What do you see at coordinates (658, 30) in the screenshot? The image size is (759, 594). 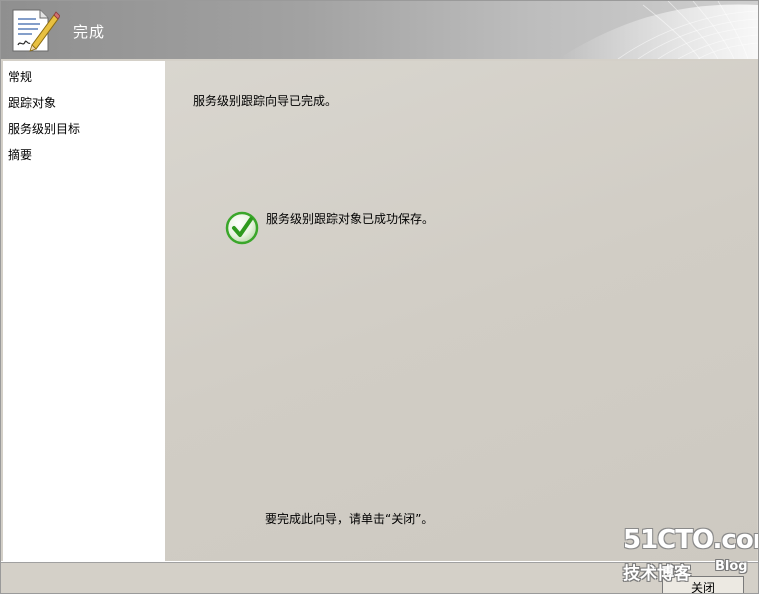 I see `header-decoration` at bounding box center [658, 30].